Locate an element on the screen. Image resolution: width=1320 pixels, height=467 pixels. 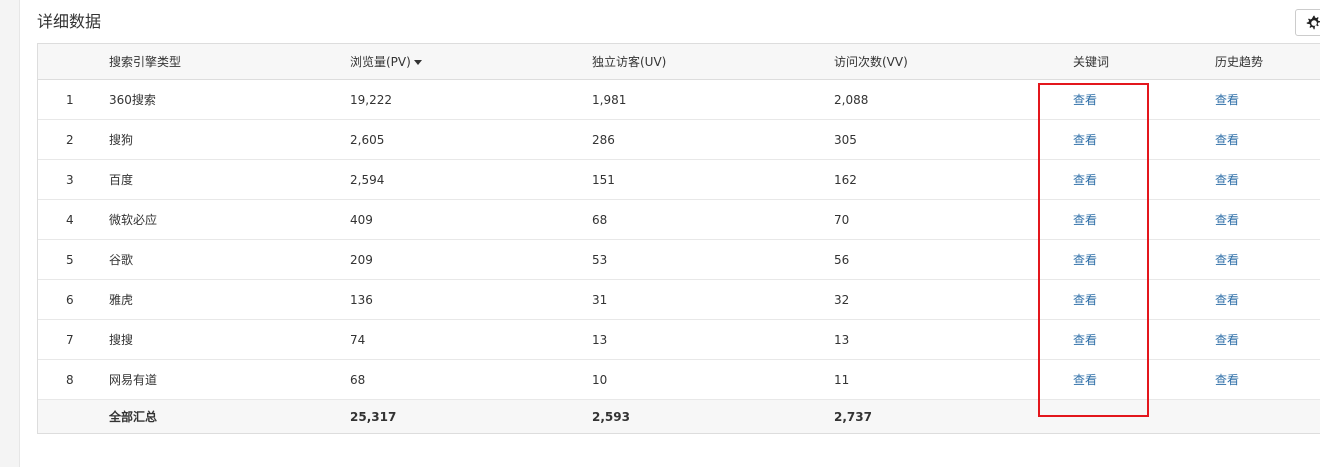
row-engine: 搜狗 is located at coordinates (121, 140).